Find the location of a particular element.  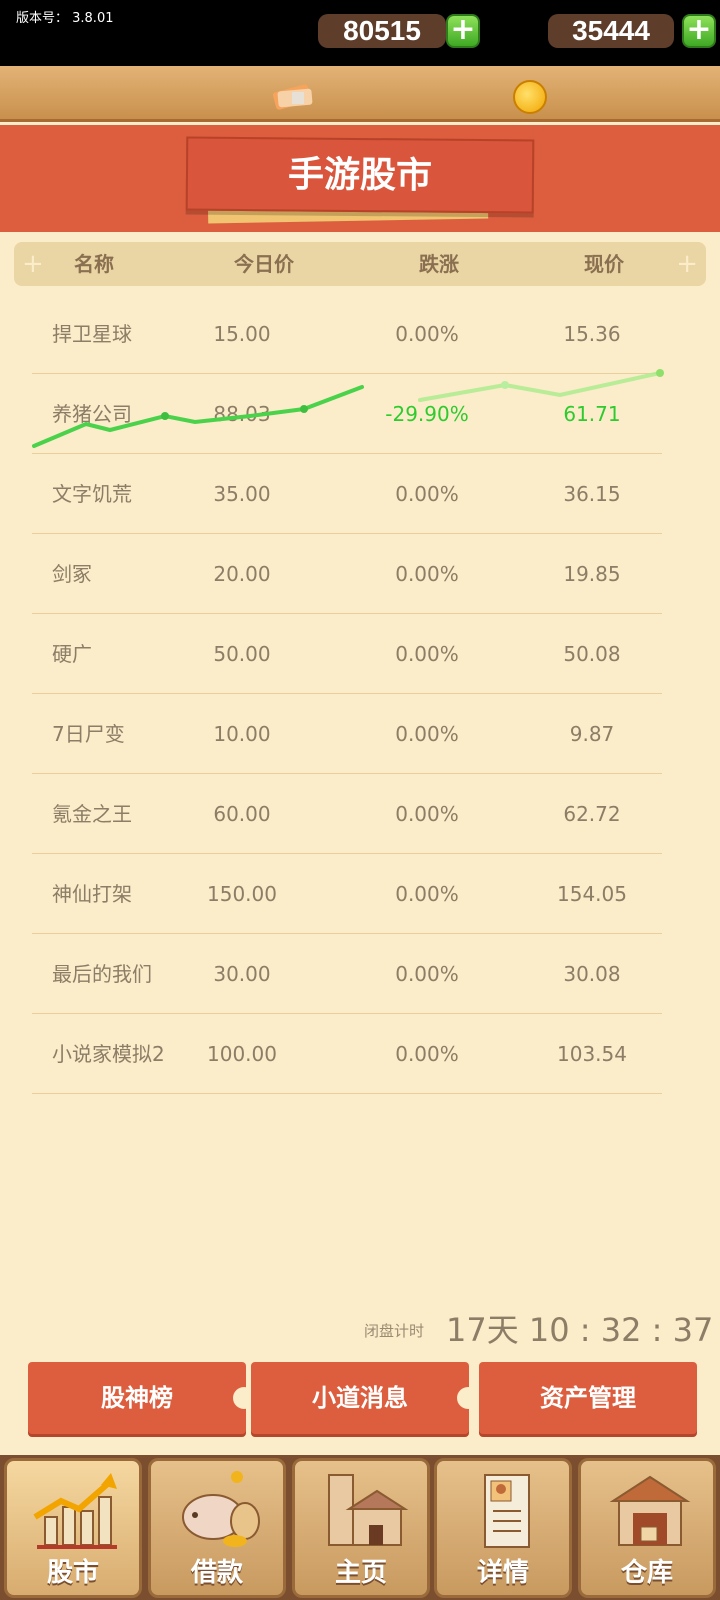

current-price: 154.05 is located at coordinates (592, 894).